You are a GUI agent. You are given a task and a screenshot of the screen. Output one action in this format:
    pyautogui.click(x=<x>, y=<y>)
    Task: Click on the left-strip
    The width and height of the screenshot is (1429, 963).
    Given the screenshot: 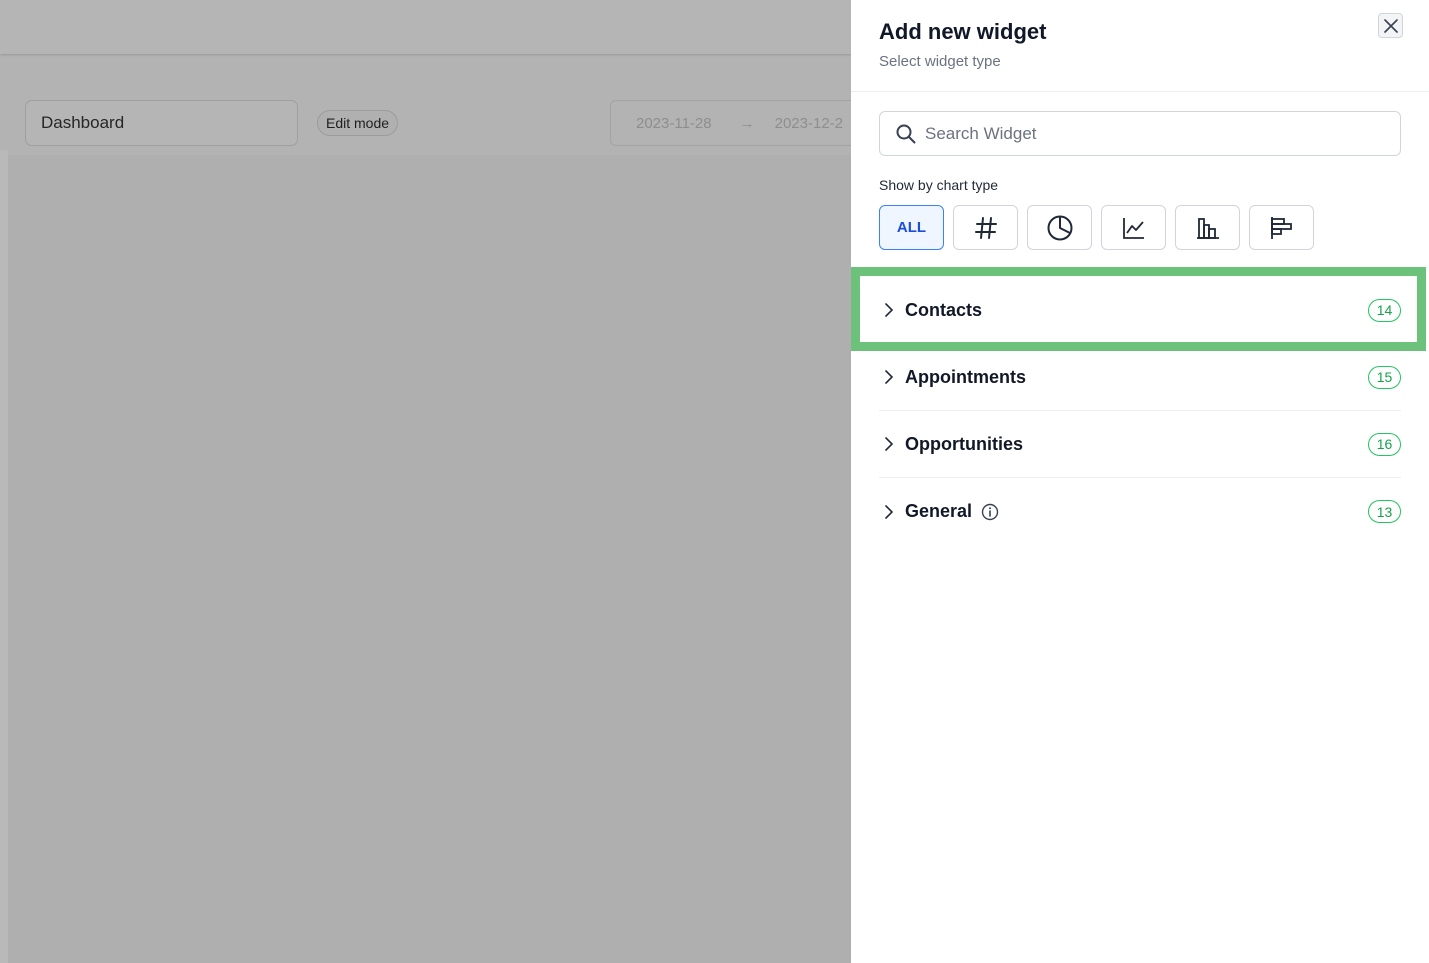 What is the action you would take?
    pyautogui.click(x=4, y=556)
    